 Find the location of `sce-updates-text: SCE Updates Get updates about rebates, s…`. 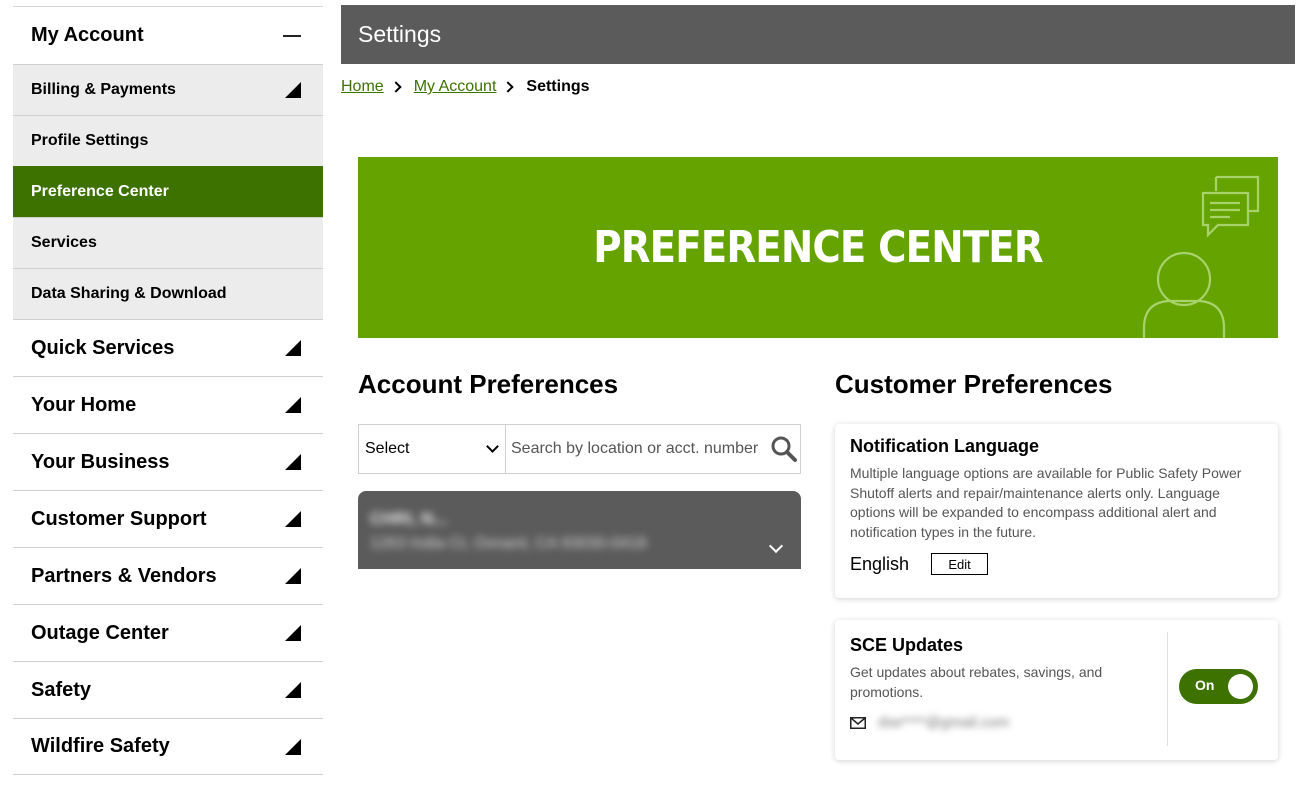

sce-updates-text: SCE Updates Get updates about rebates, s… is located at coordinates (1000, 668).